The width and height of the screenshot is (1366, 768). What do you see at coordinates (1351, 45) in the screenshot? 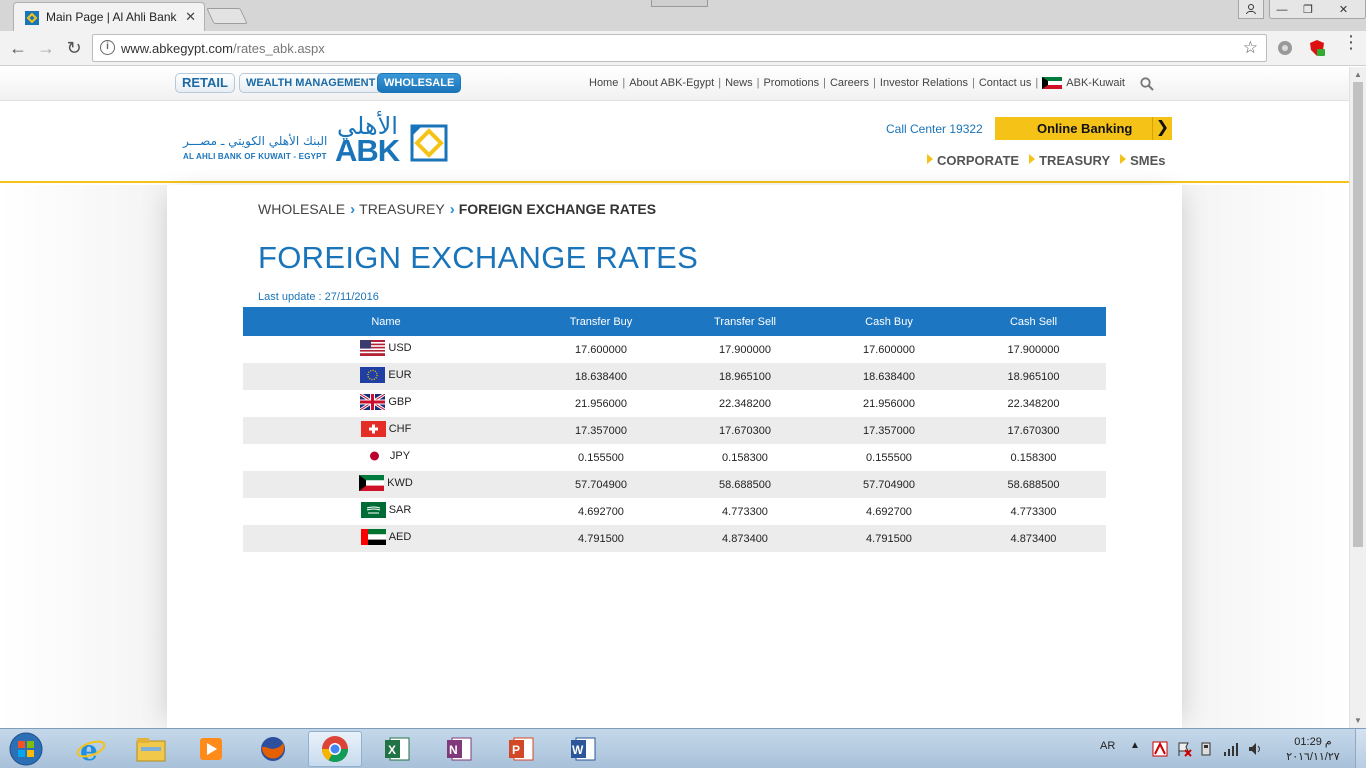
I see `browser-menu-icon: ⋮` at bounding box center [1351, 45].